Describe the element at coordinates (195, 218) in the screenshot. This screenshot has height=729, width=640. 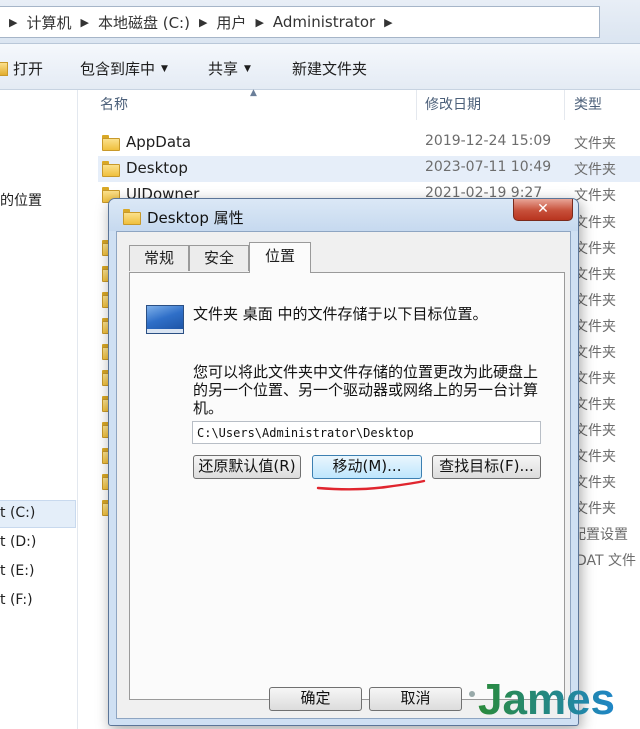
I see `dialog-title: Desktop 属性` at that location.